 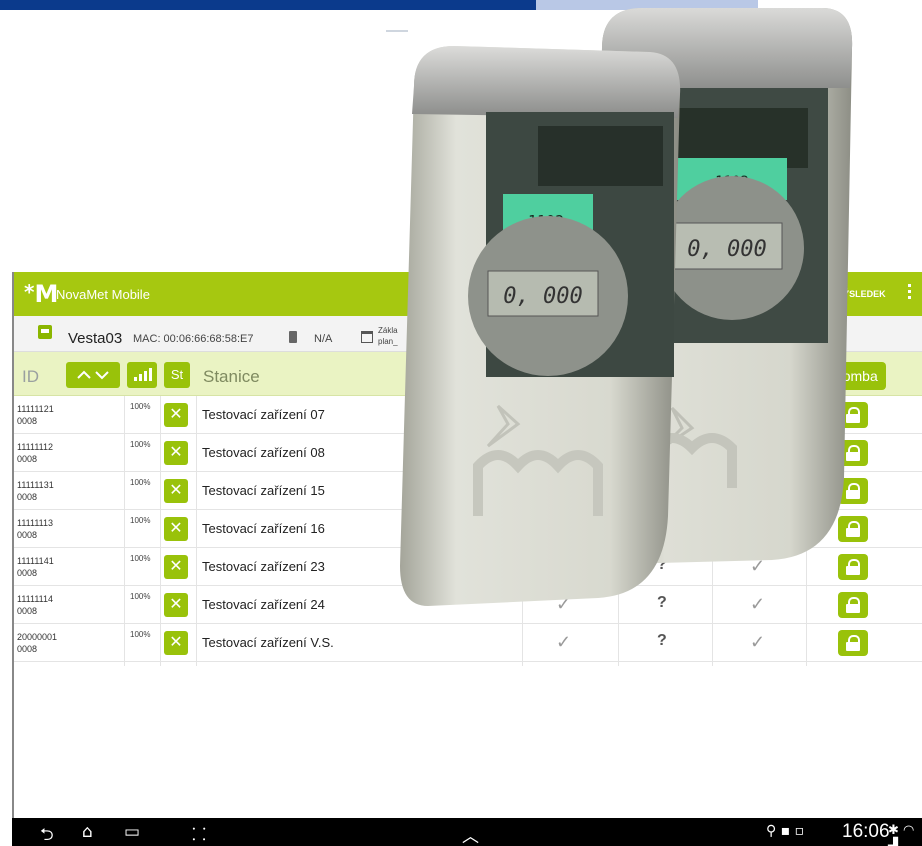 What do you see at coordinates (268, 642) in the screenshot?
I see `row-station-name: Testovací zařízení V.S.` at bounding box center [268, 642].